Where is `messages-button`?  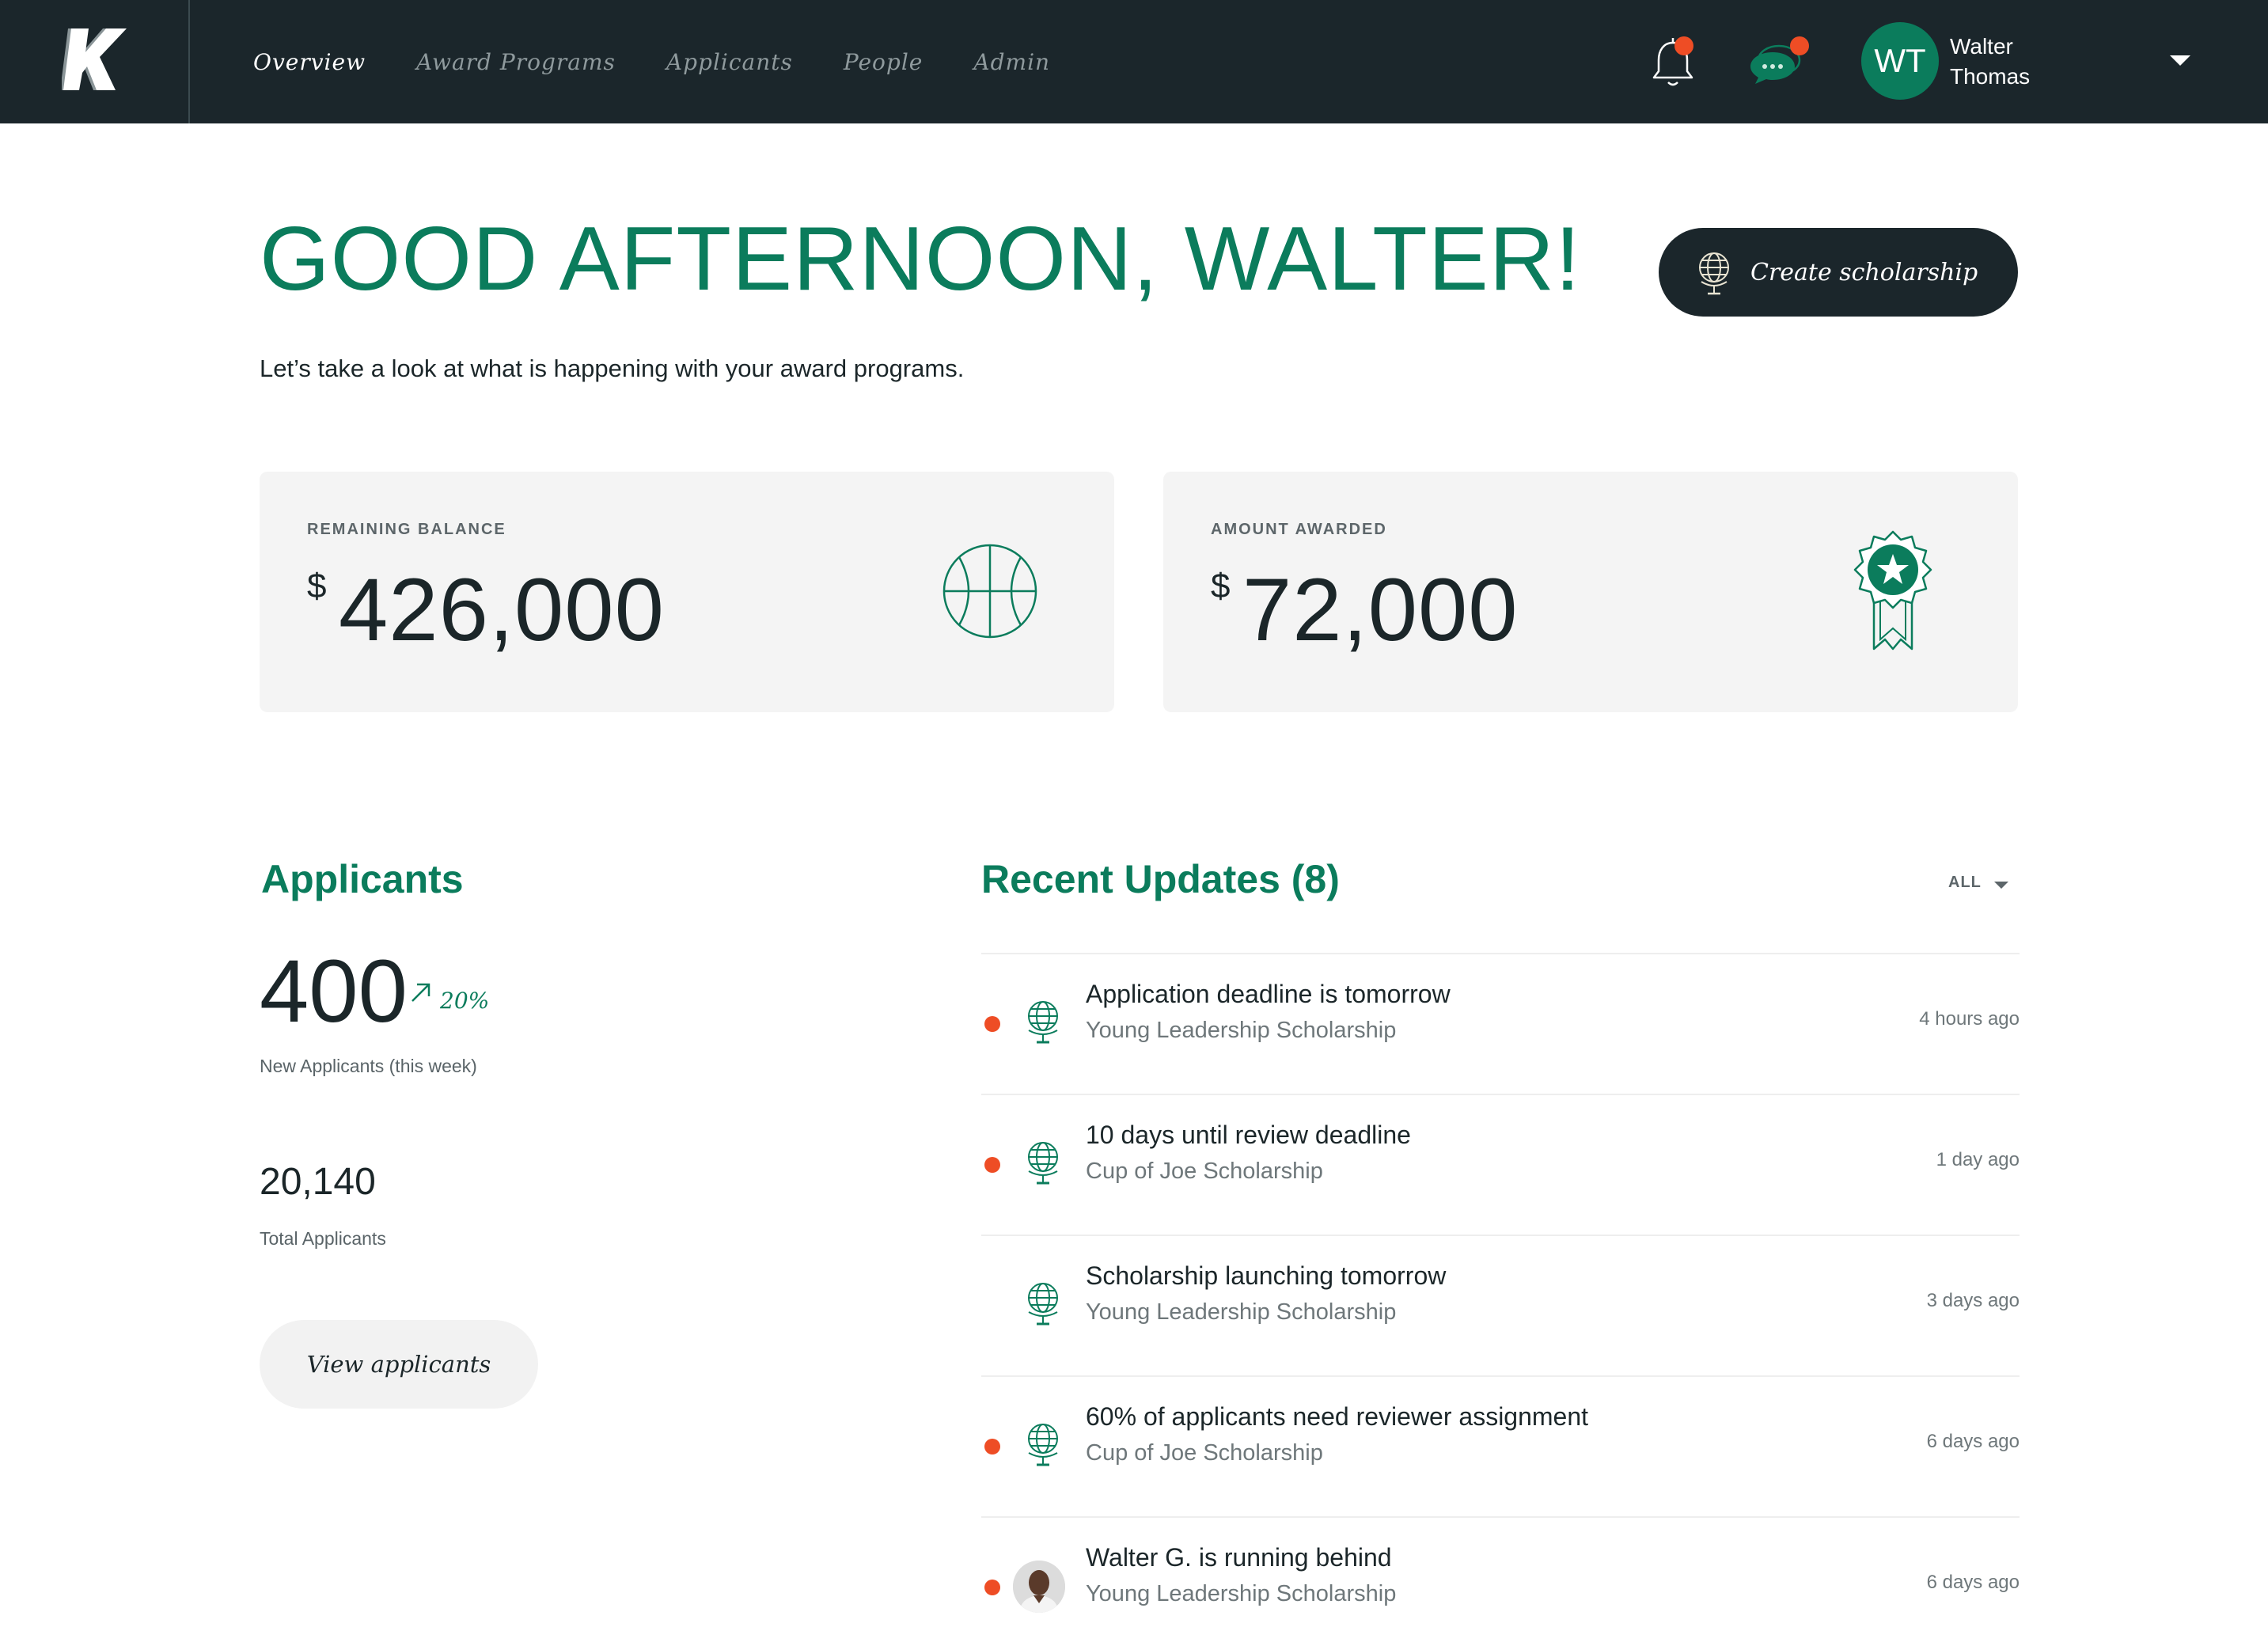
messages-button is located at coordinates (1776, 63).